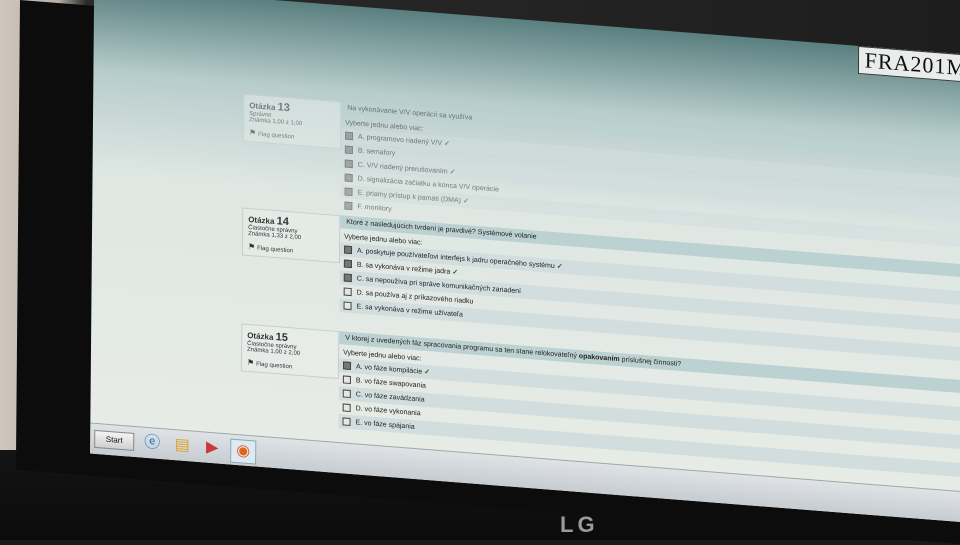 Image resolution: width=960 pixels, height=545 pixels. Describe the element at coordinates (409, 311) in the screenshot. I see `answer-option-label: E. sa vykonáva v režime užívateľa` at that location.